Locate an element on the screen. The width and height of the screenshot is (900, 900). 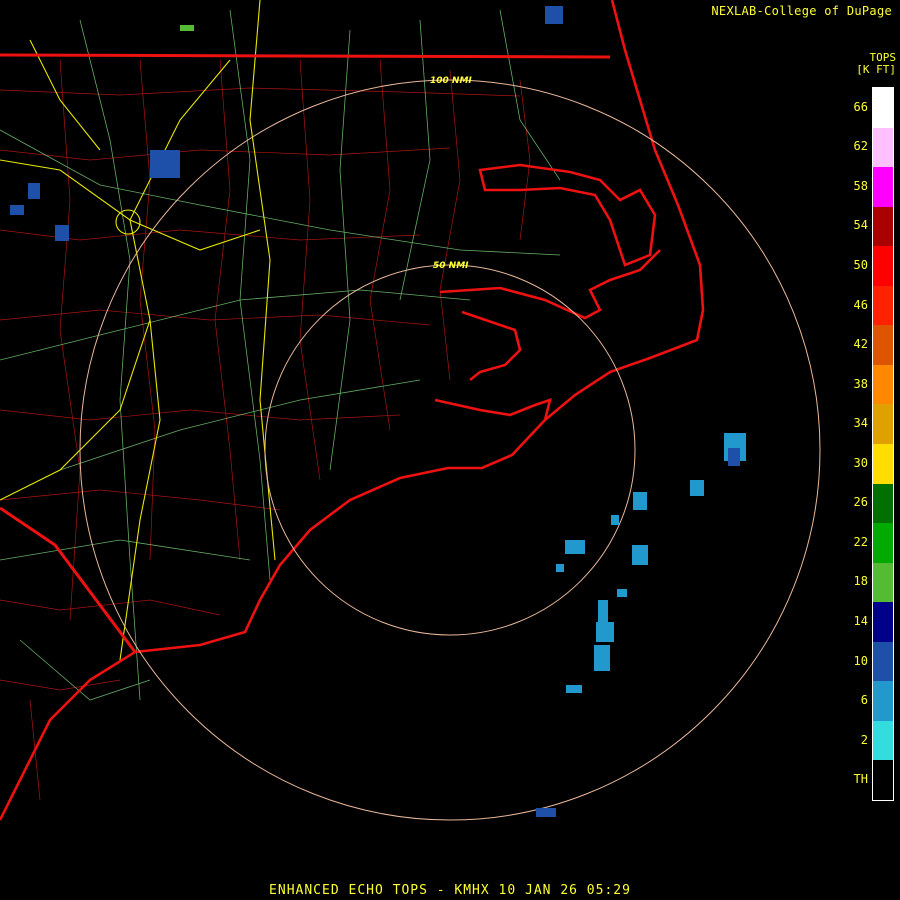
legend-tick-label: 58 is located at coordinates (860, 185).